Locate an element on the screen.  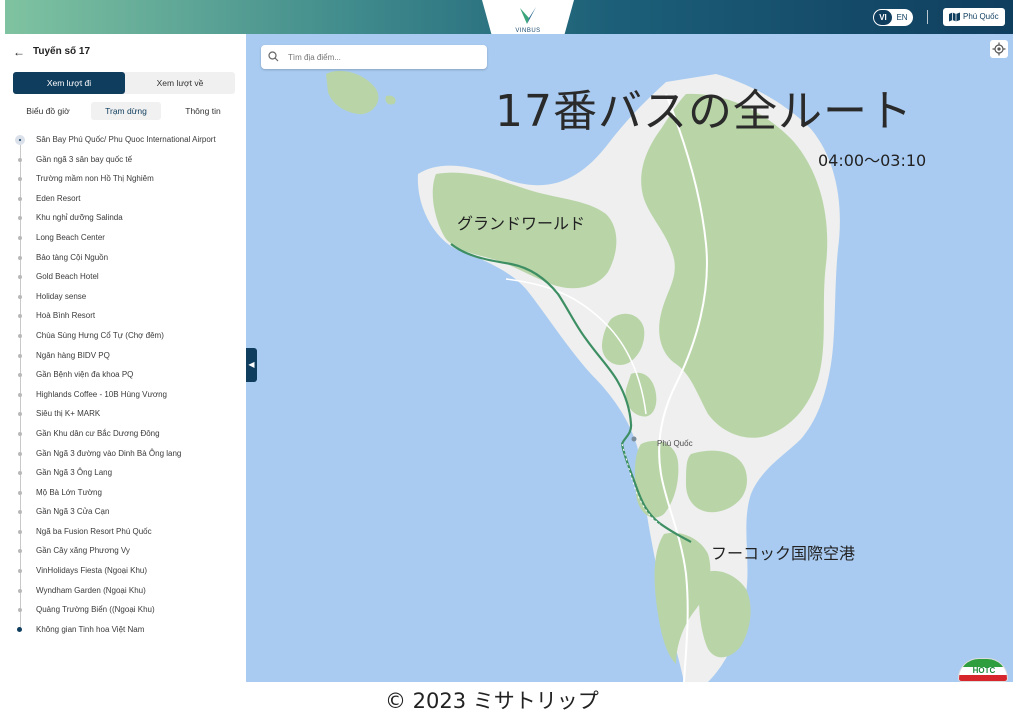
stop-name: Gần Ngã 3 Ông Lang is located at coordinates (74, 473).